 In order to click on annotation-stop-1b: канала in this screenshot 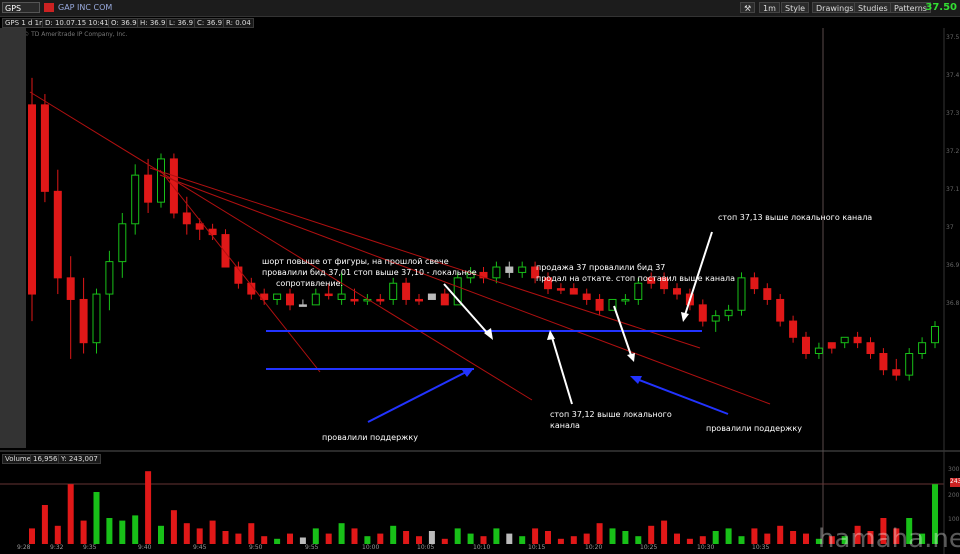, I will do `click(565, 425)`.